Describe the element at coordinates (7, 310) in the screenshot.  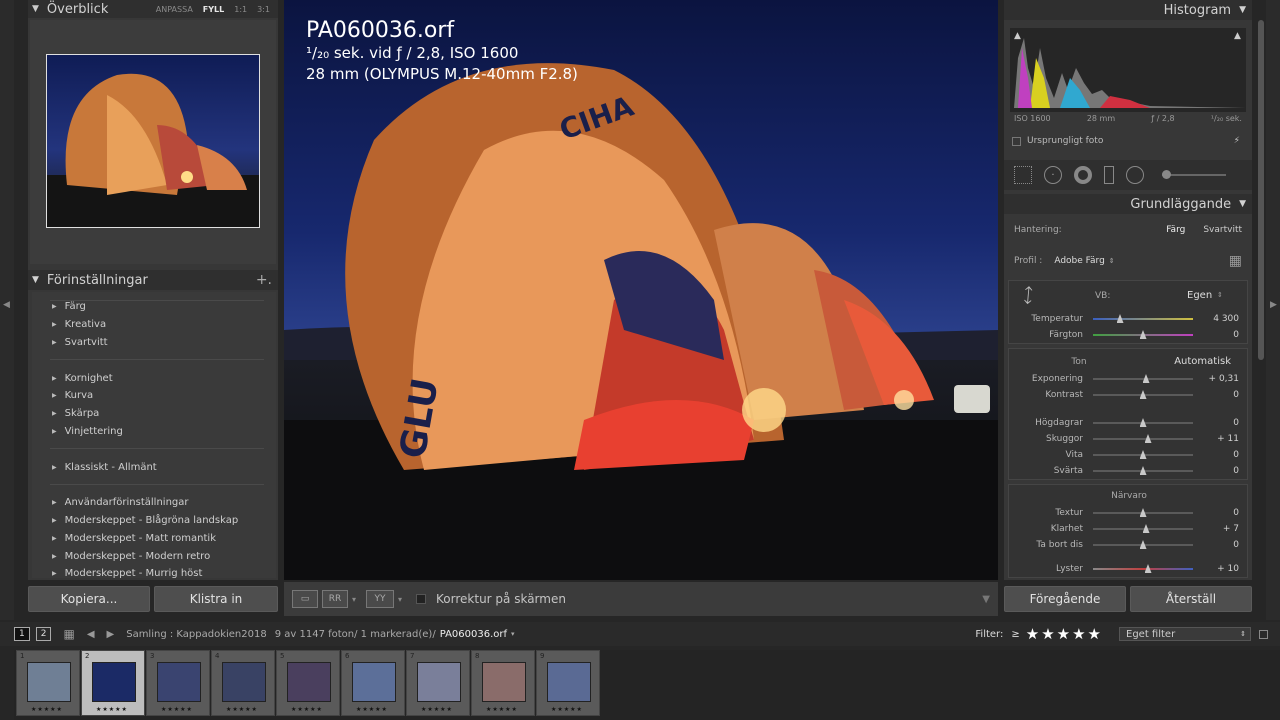
I see `left-edge-collapse: ◀` at that location.